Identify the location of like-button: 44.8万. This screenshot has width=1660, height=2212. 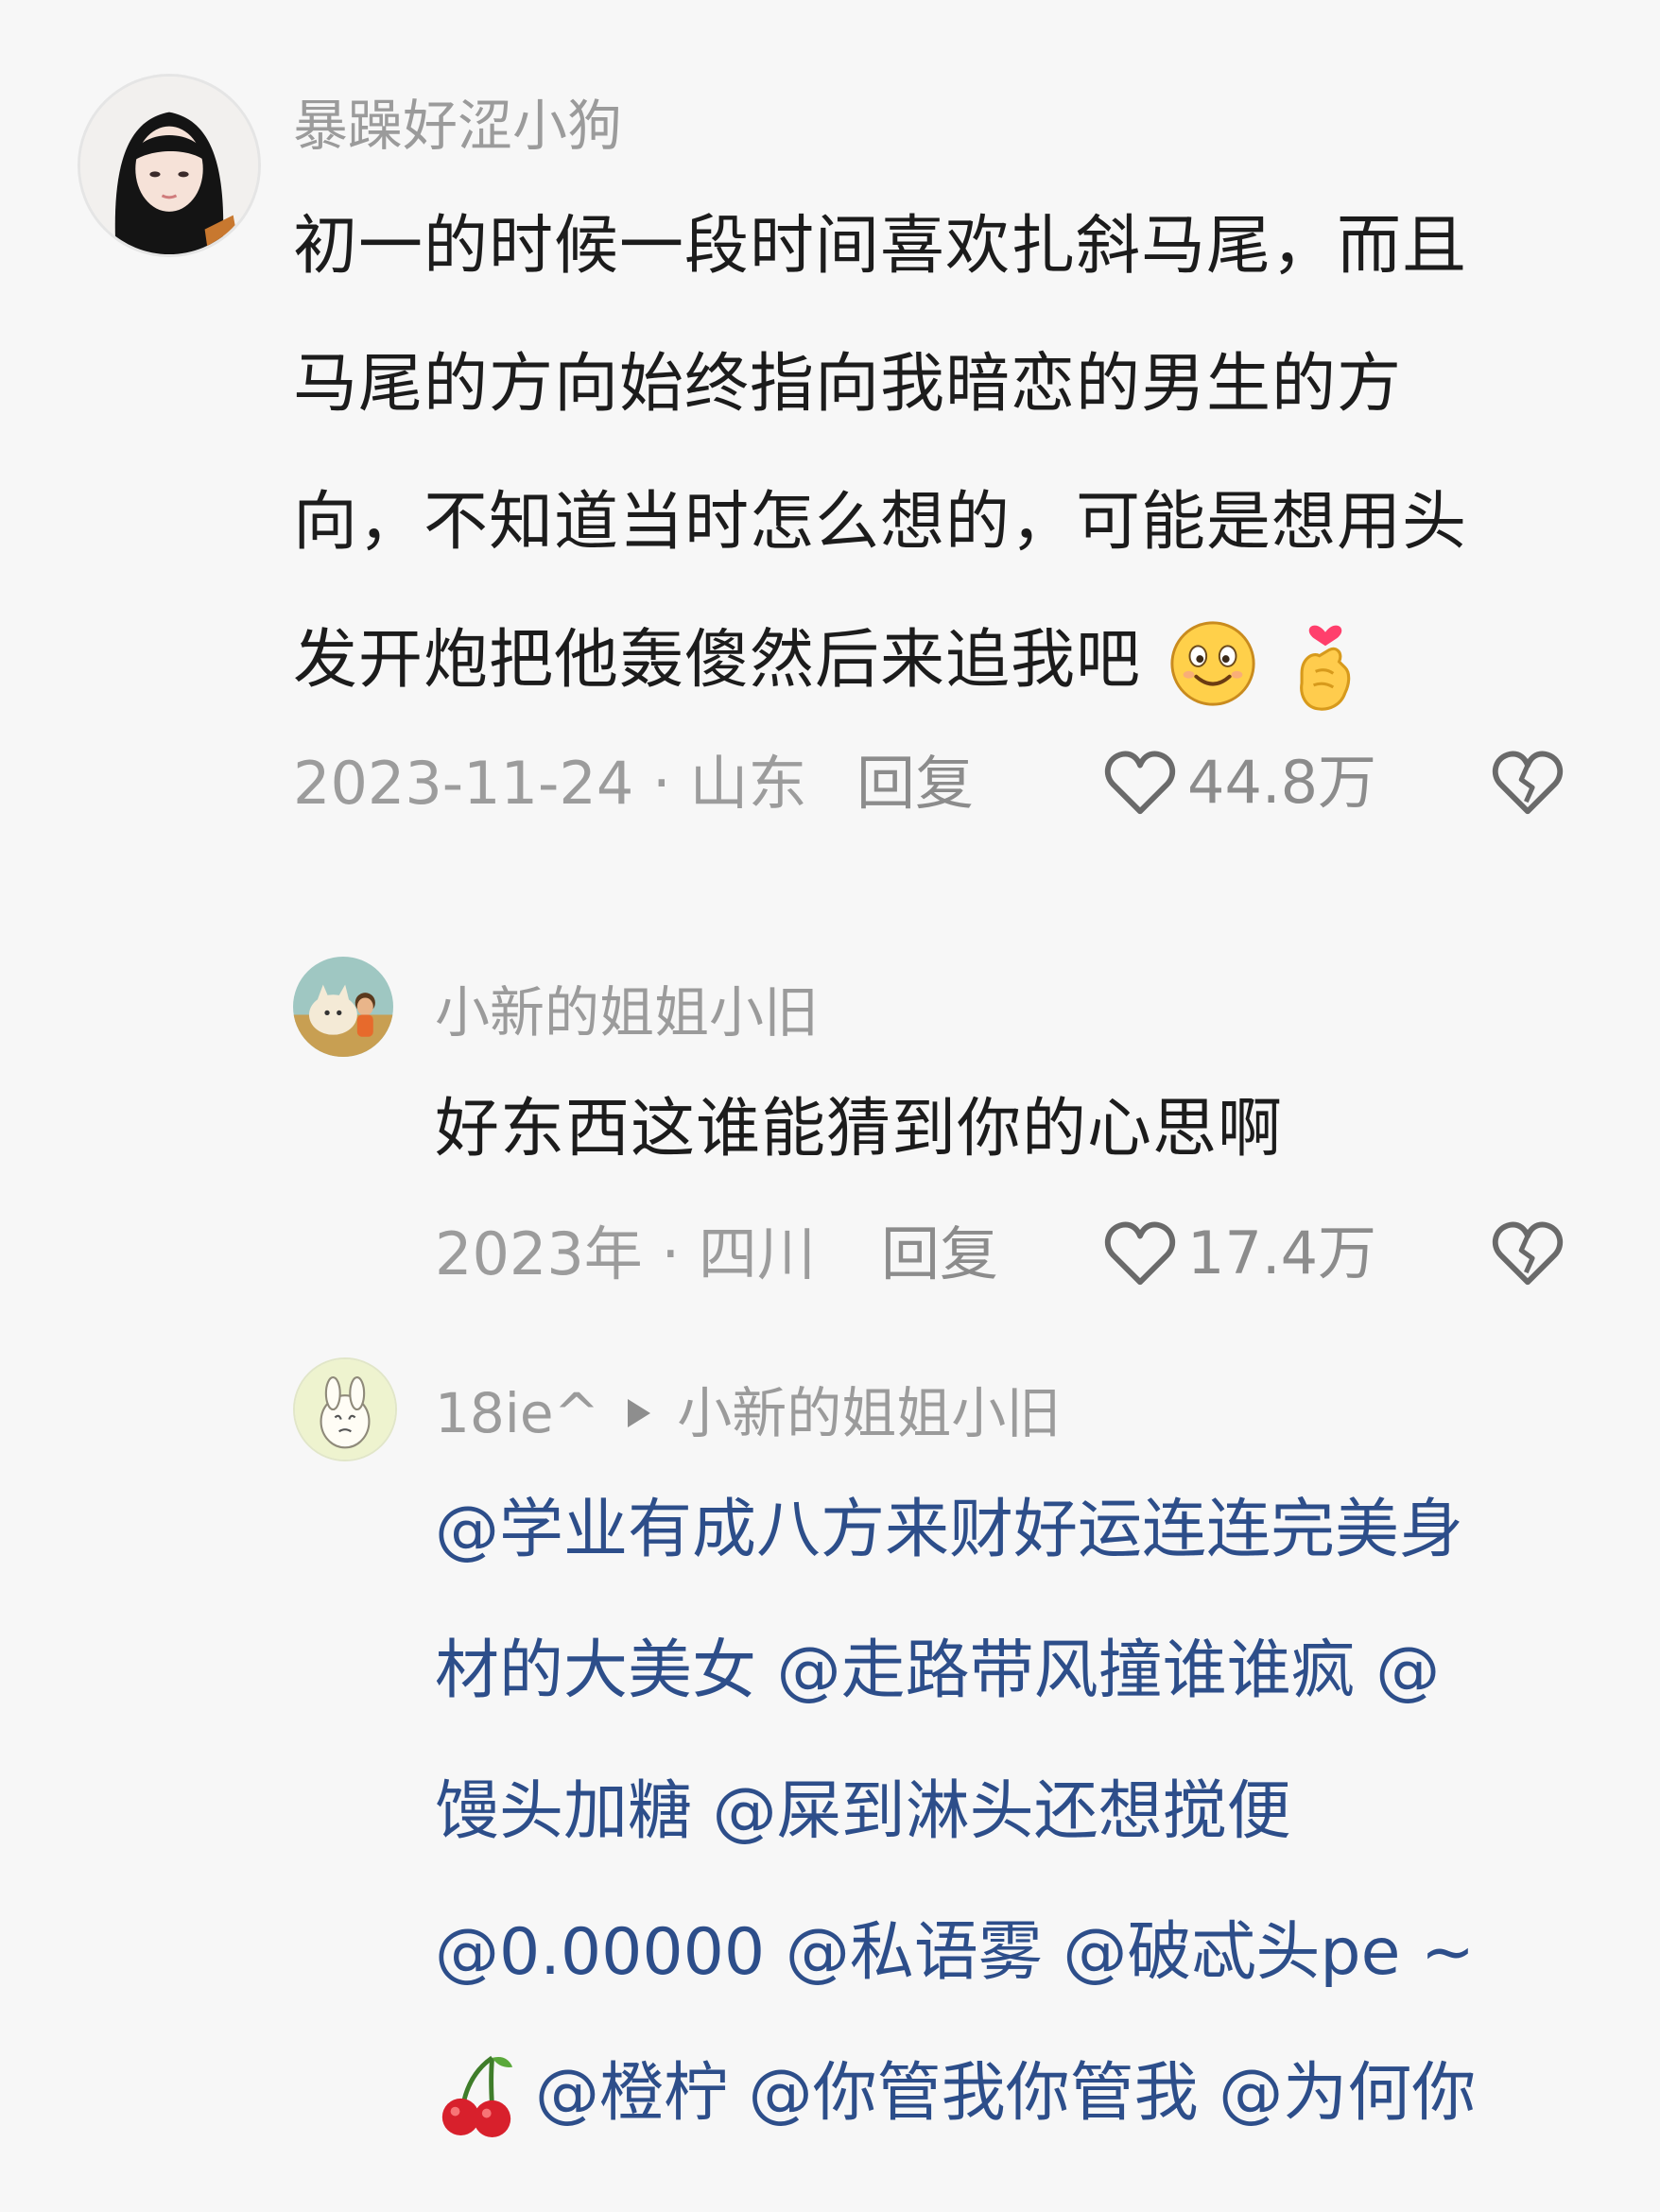
(1238, 782).